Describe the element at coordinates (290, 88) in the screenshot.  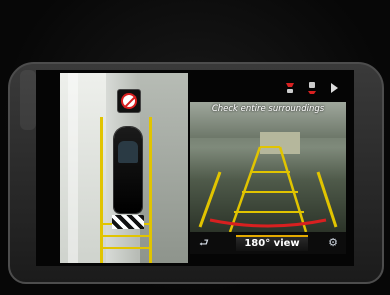
I see `sensor-front-icon` at that location.